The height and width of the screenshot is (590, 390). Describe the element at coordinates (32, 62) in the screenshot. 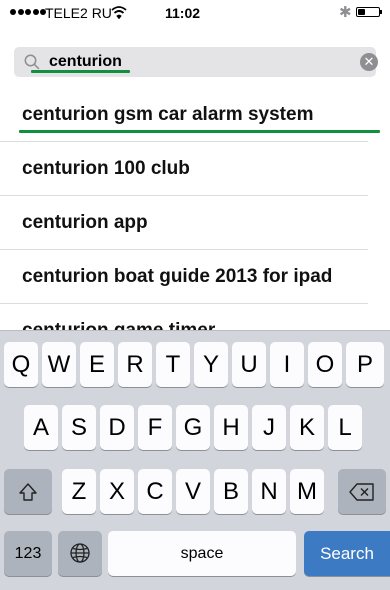

I see `search-icon` at that location.